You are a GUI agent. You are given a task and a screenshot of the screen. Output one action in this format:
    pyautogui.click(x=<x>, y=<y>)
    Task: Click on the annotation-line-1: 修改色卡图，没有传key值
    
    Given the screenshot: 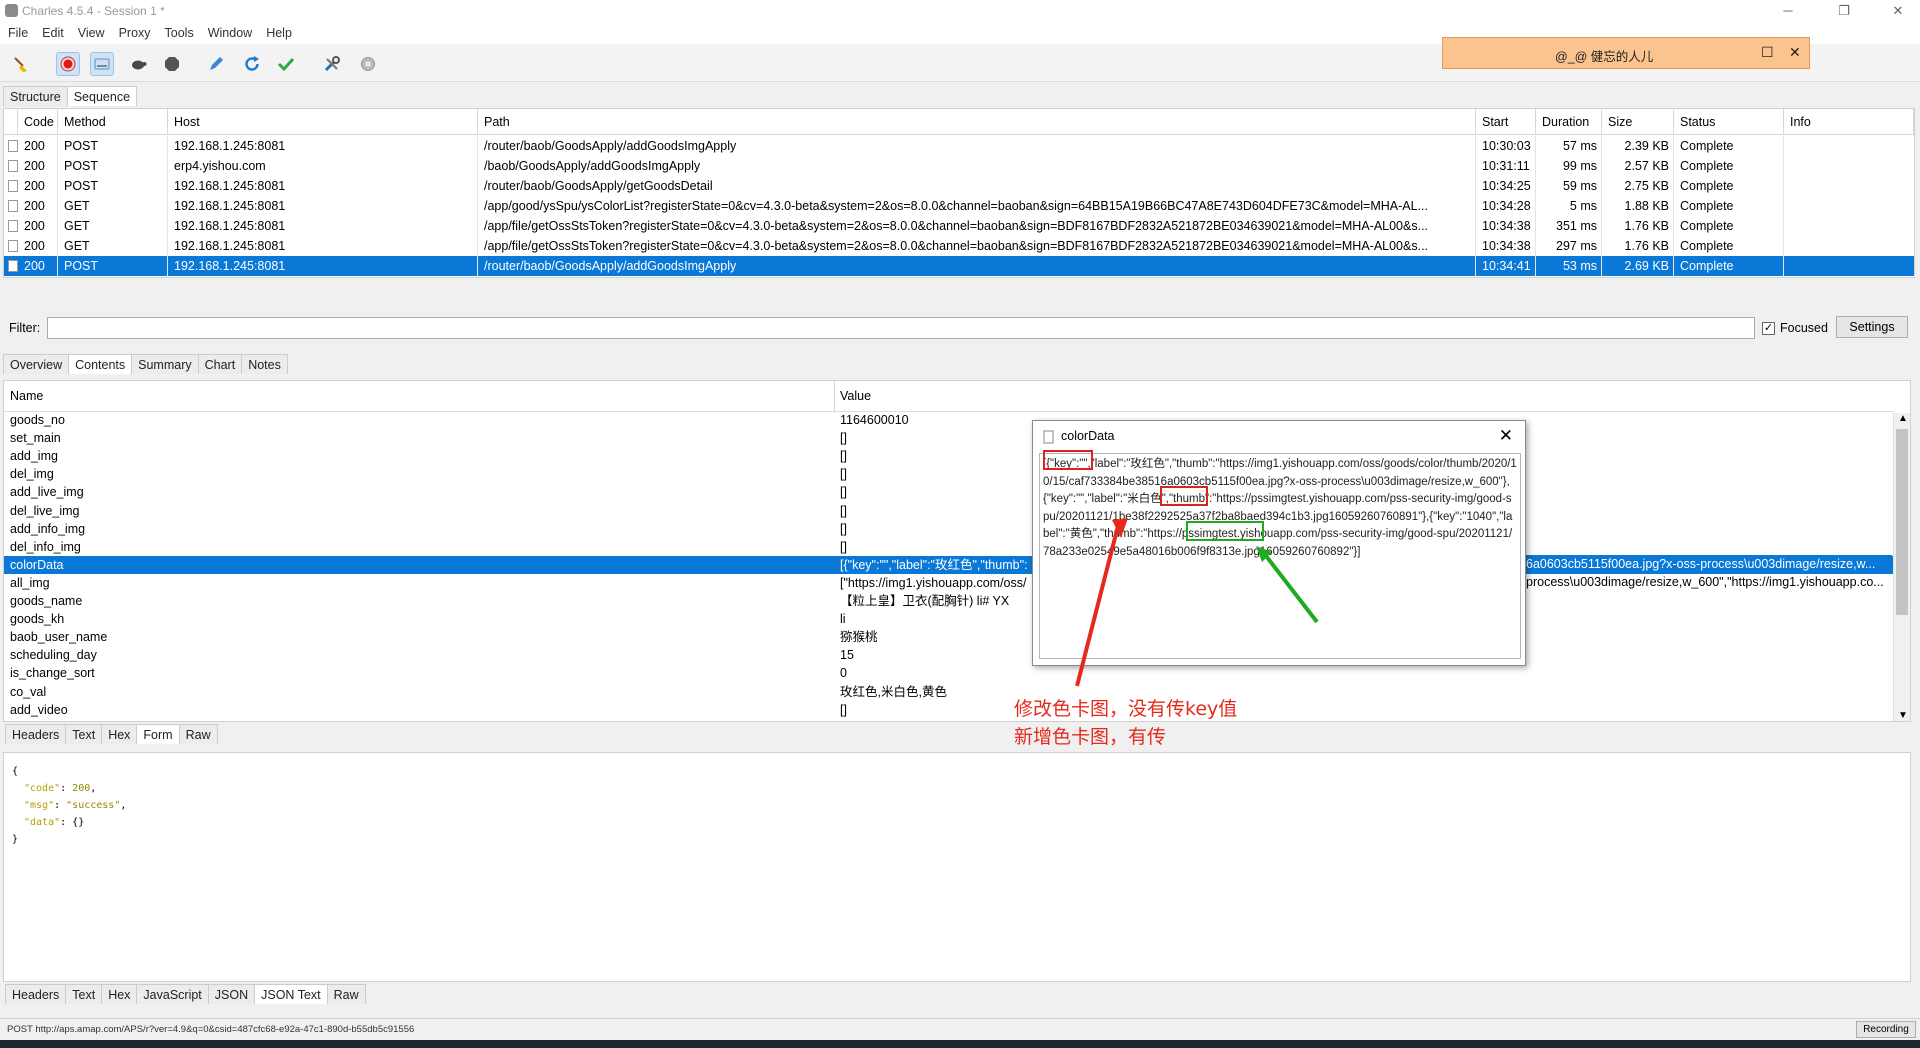 What is the action you would take?
    pyautogui.click(x=1126, y=709)
    